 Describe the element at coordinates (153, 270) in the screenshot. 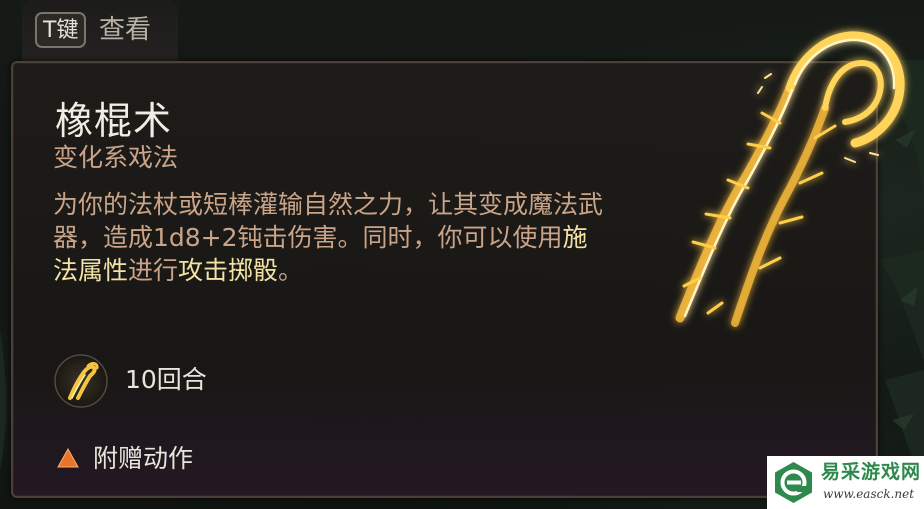

I see `description-text: 进行` at that location.